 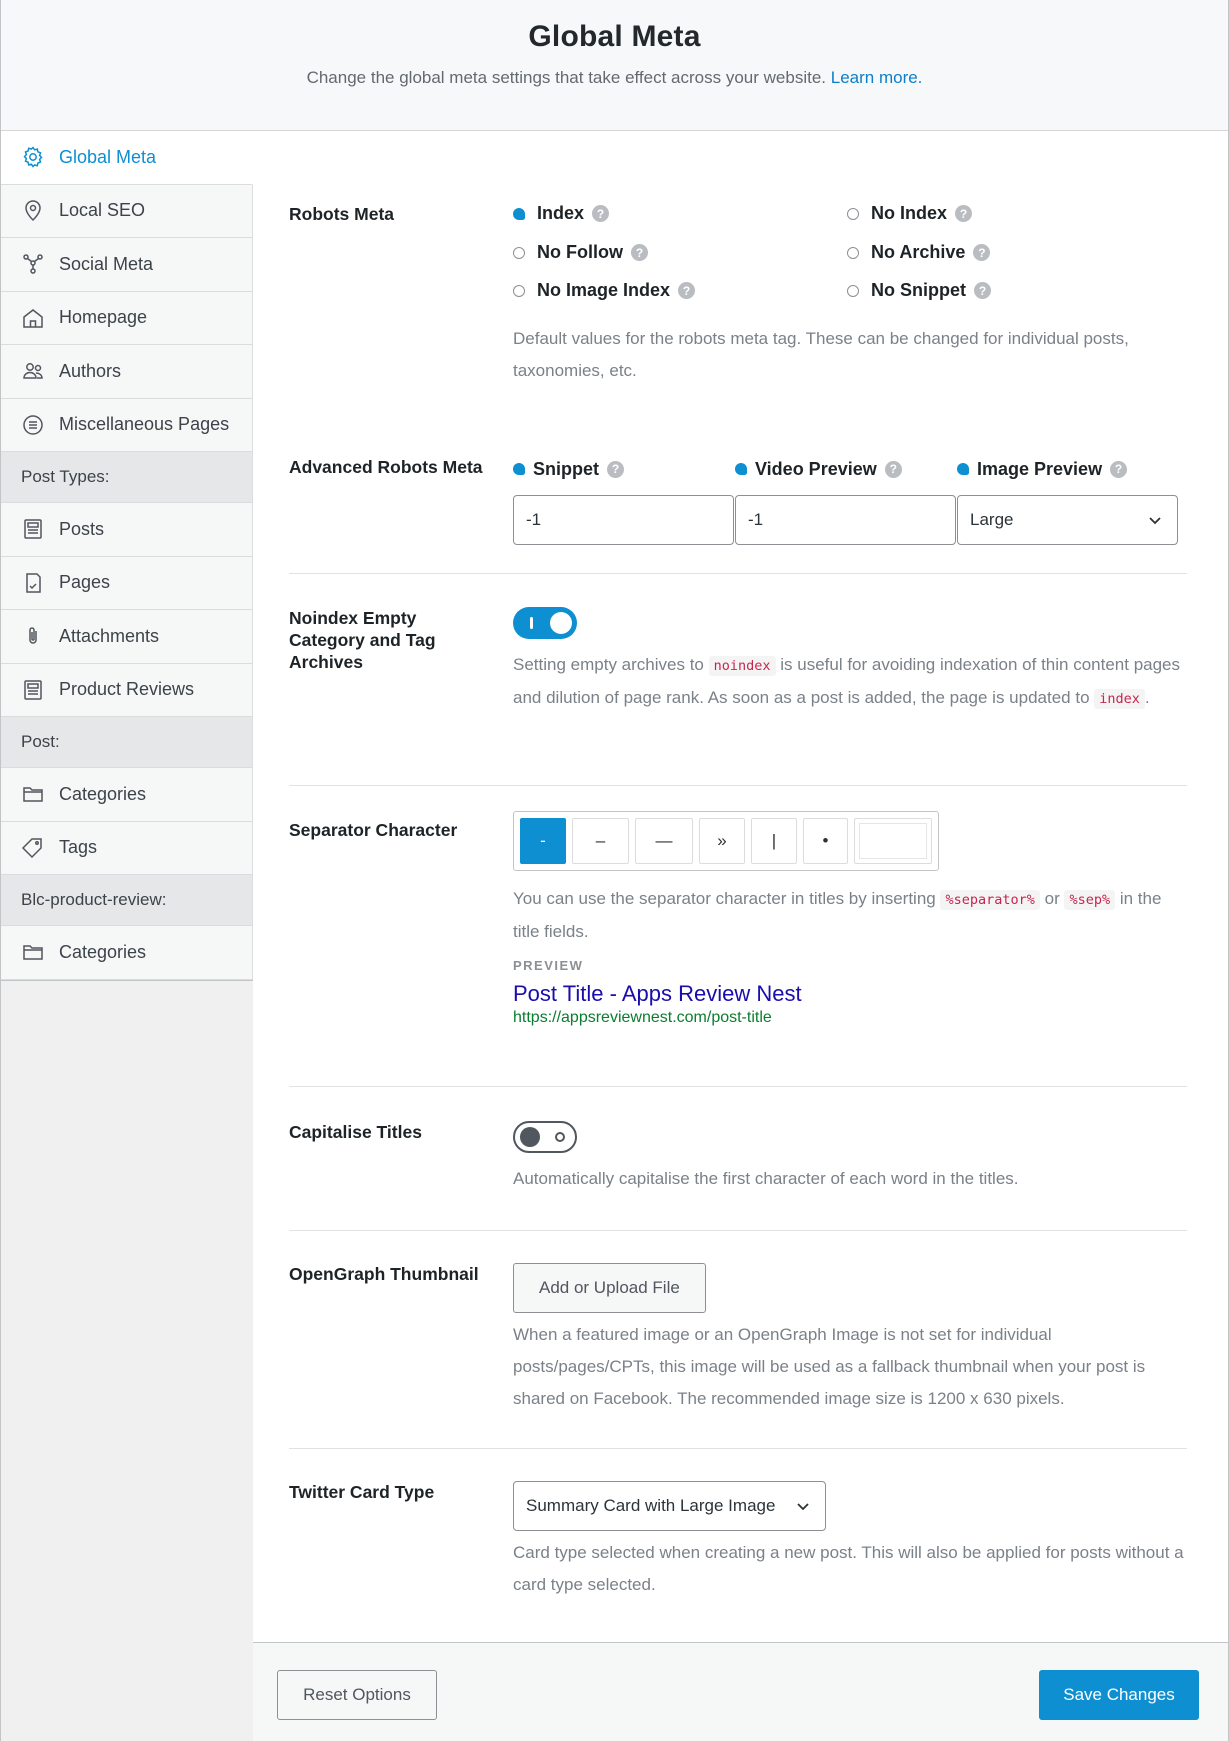 What do you see at coordinates (1119, 1695) in the screenshot?
I see `save-changes-button: Save Changes` at bounding box center [1119, 1695].